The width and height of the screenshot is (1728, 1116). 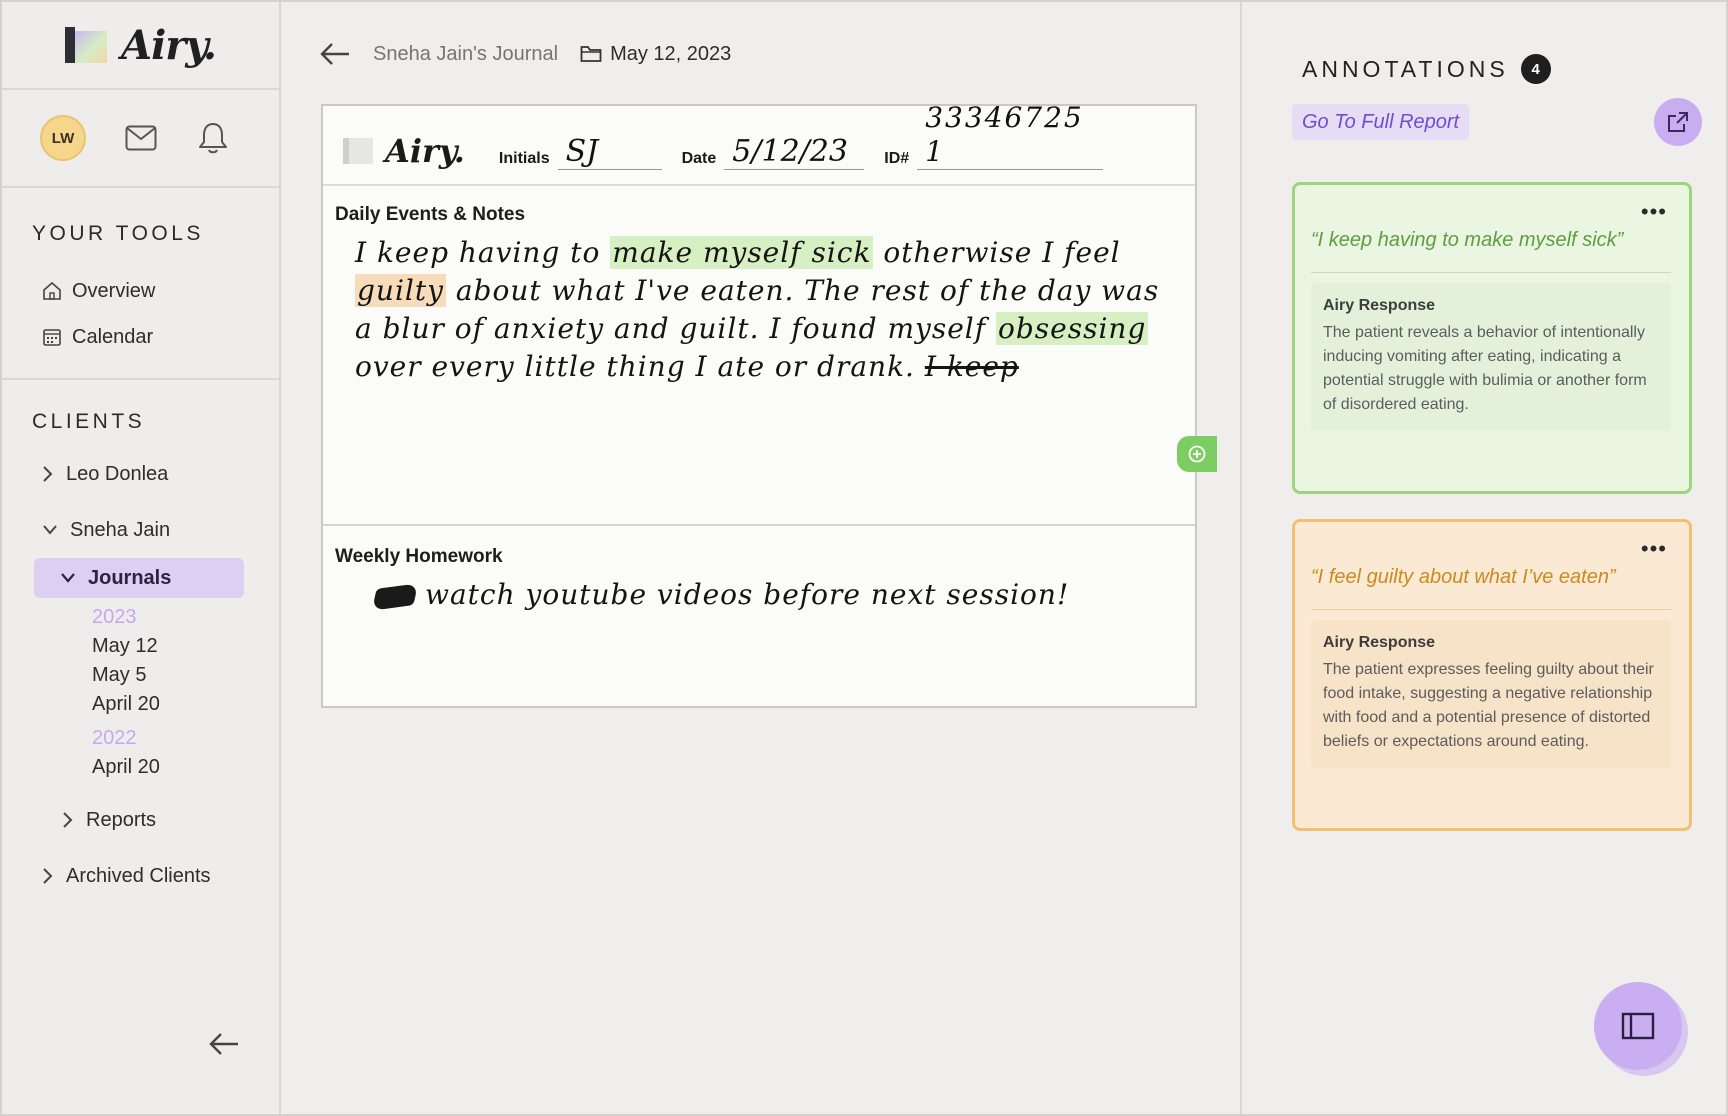 I want to click on initials-value: SJ, so click(x=609, y=152).